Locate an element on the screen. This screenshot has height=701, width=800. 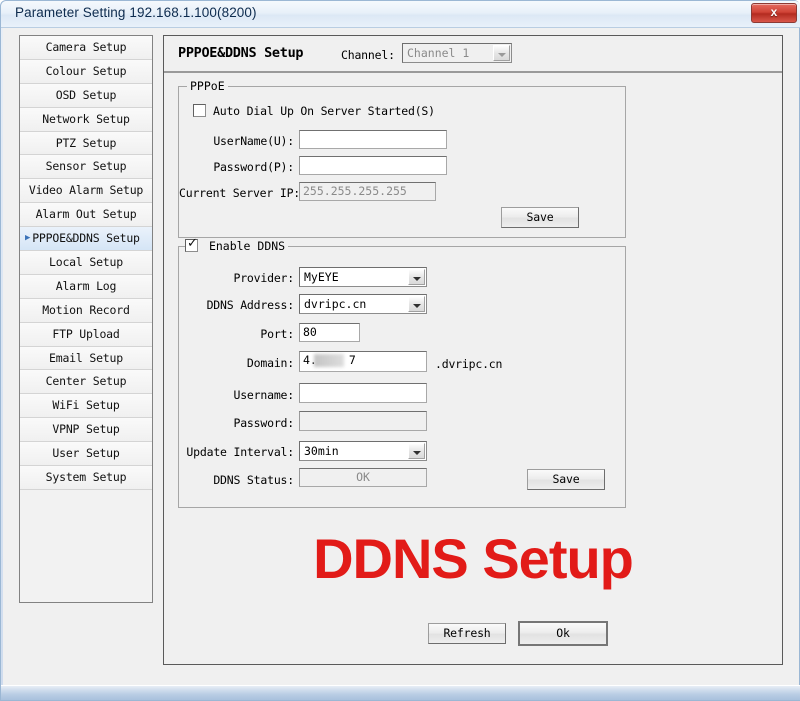
sidebar-item-camera-setup: Camera Setup is located at coordinates (86, 48).